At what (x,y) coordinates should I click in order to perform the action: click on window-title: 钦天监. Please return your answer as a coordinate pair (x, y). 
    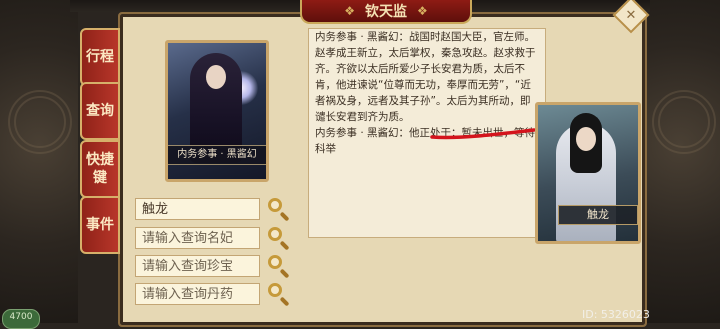
    Looking at the image, I should click on (386, 12).